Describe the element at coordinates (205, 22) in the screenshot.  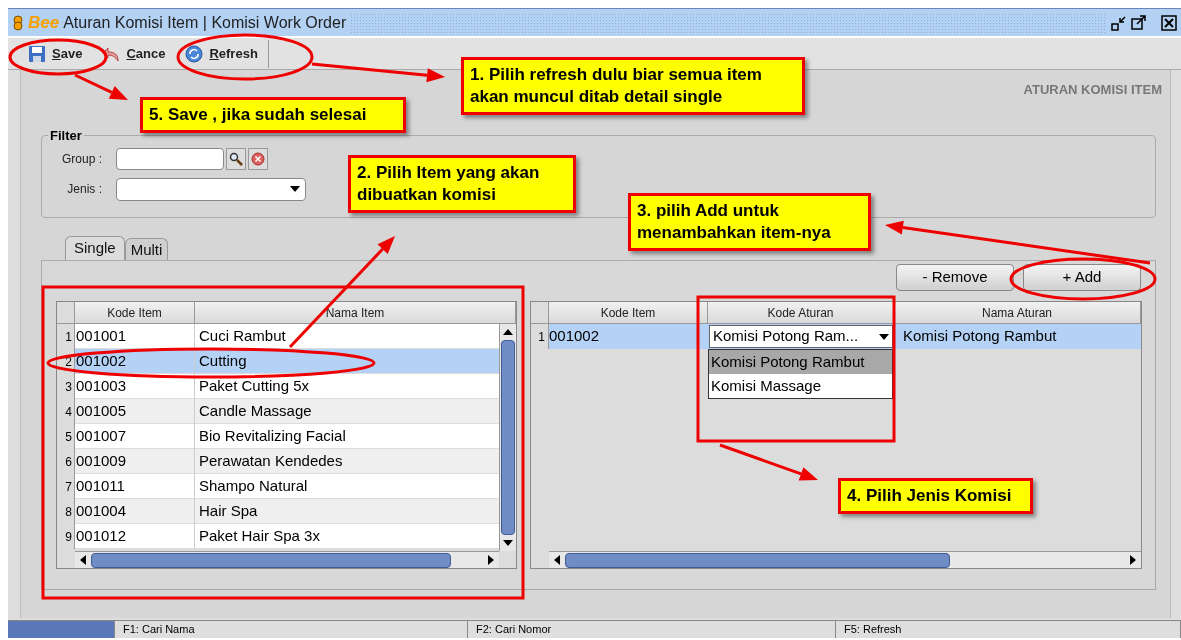
I see `window-title: Aturan Komisi Item | Komisi Work Order` at that location.